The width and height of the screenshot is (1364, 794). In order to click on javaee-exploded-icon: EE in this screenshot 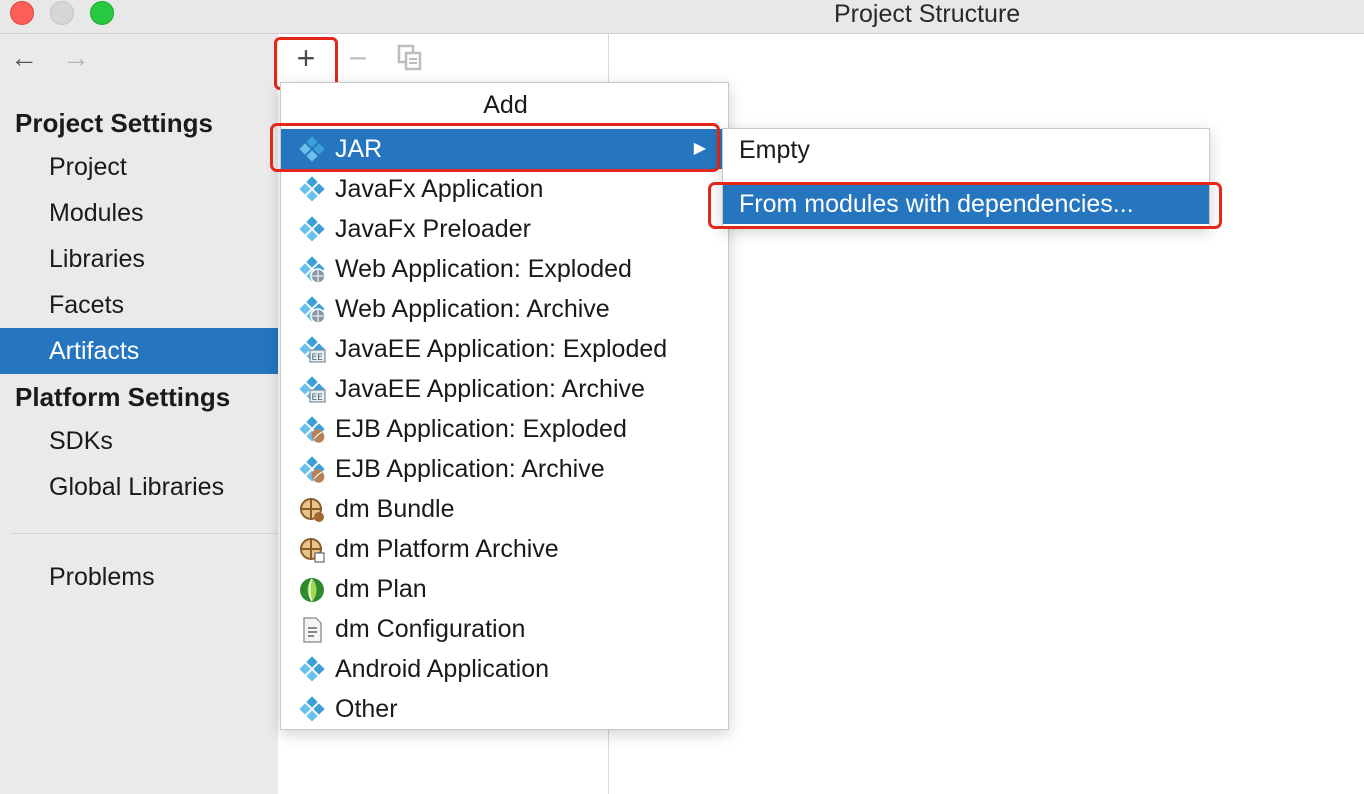, I will do `click(312, 350)`.